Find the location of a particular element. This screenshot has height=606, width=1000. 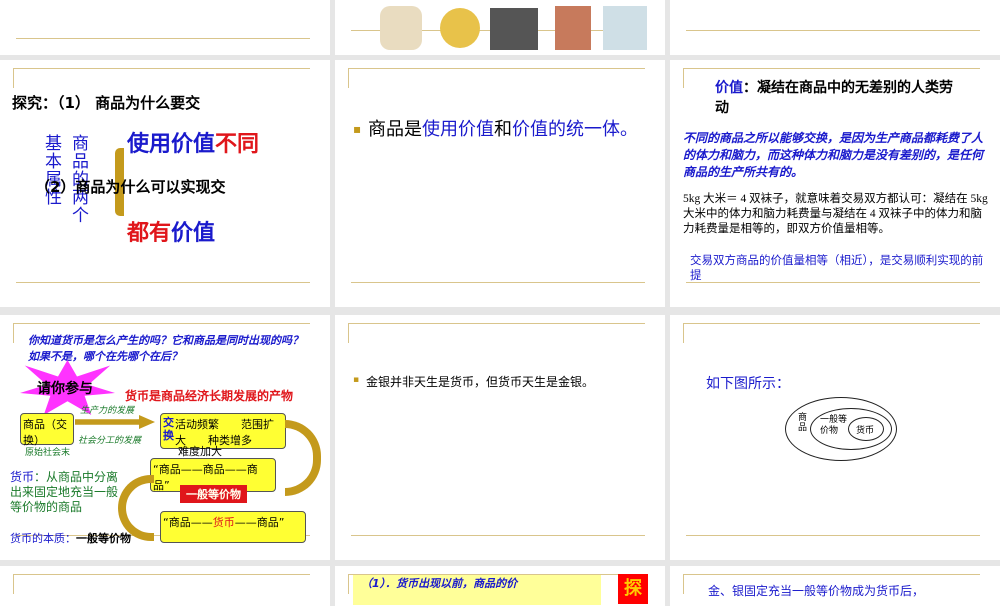

question-text: 你知道货币是怎么产生的吗？它和商品是同时出现的吗？如果不是，哪个在先哪个在后？ is located at coordinates (165, 348).